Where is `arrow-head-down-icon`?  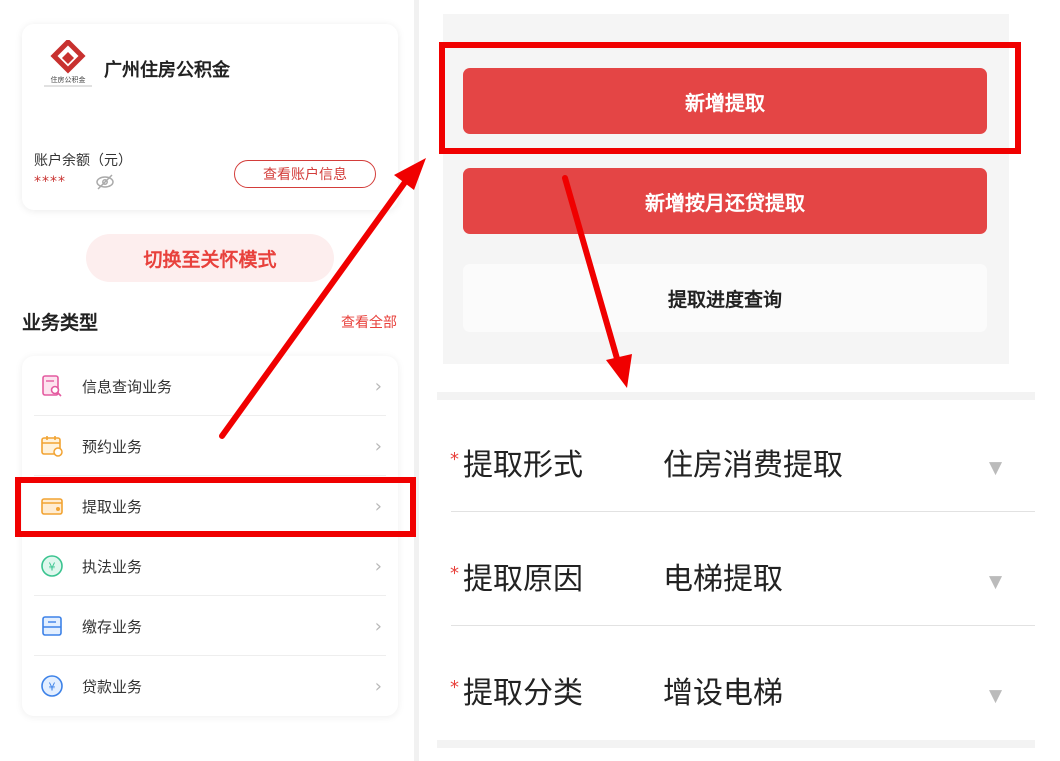 arrow-head-down-icon is located at coordinates (619, 371).